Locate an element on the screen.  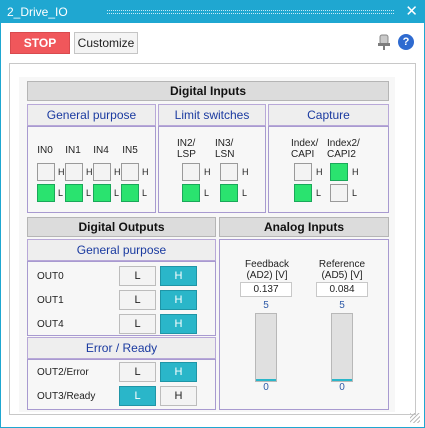
stop-button: STOP is located at coordinates (40, 43).